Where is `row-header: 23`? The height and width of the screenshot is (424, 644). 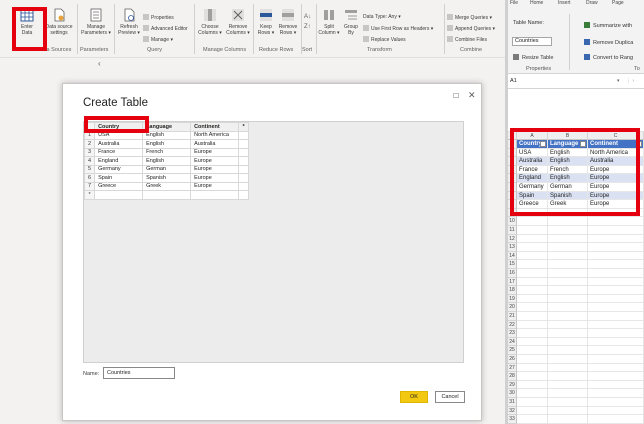
row-header: 23 is located at coordinates (512, 333).